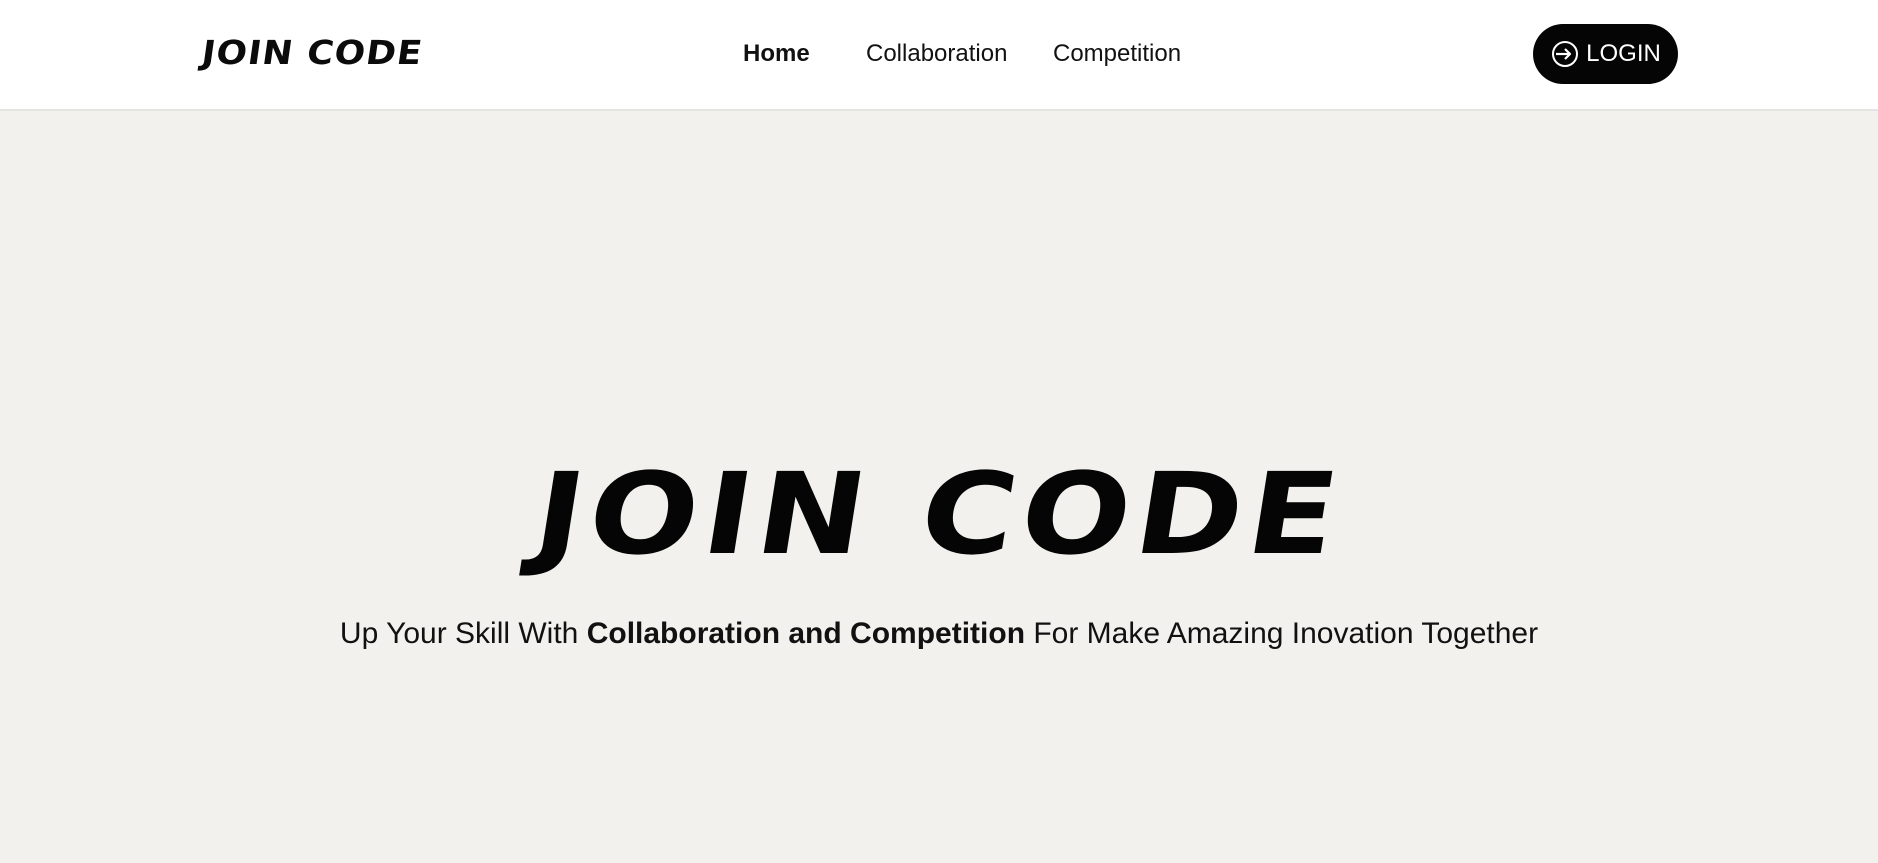 This screenshot has width=1878, height=863. Describe the element at coordinates (1565, 54) in the screenshot. I see `login-arrow-icon` at that location.